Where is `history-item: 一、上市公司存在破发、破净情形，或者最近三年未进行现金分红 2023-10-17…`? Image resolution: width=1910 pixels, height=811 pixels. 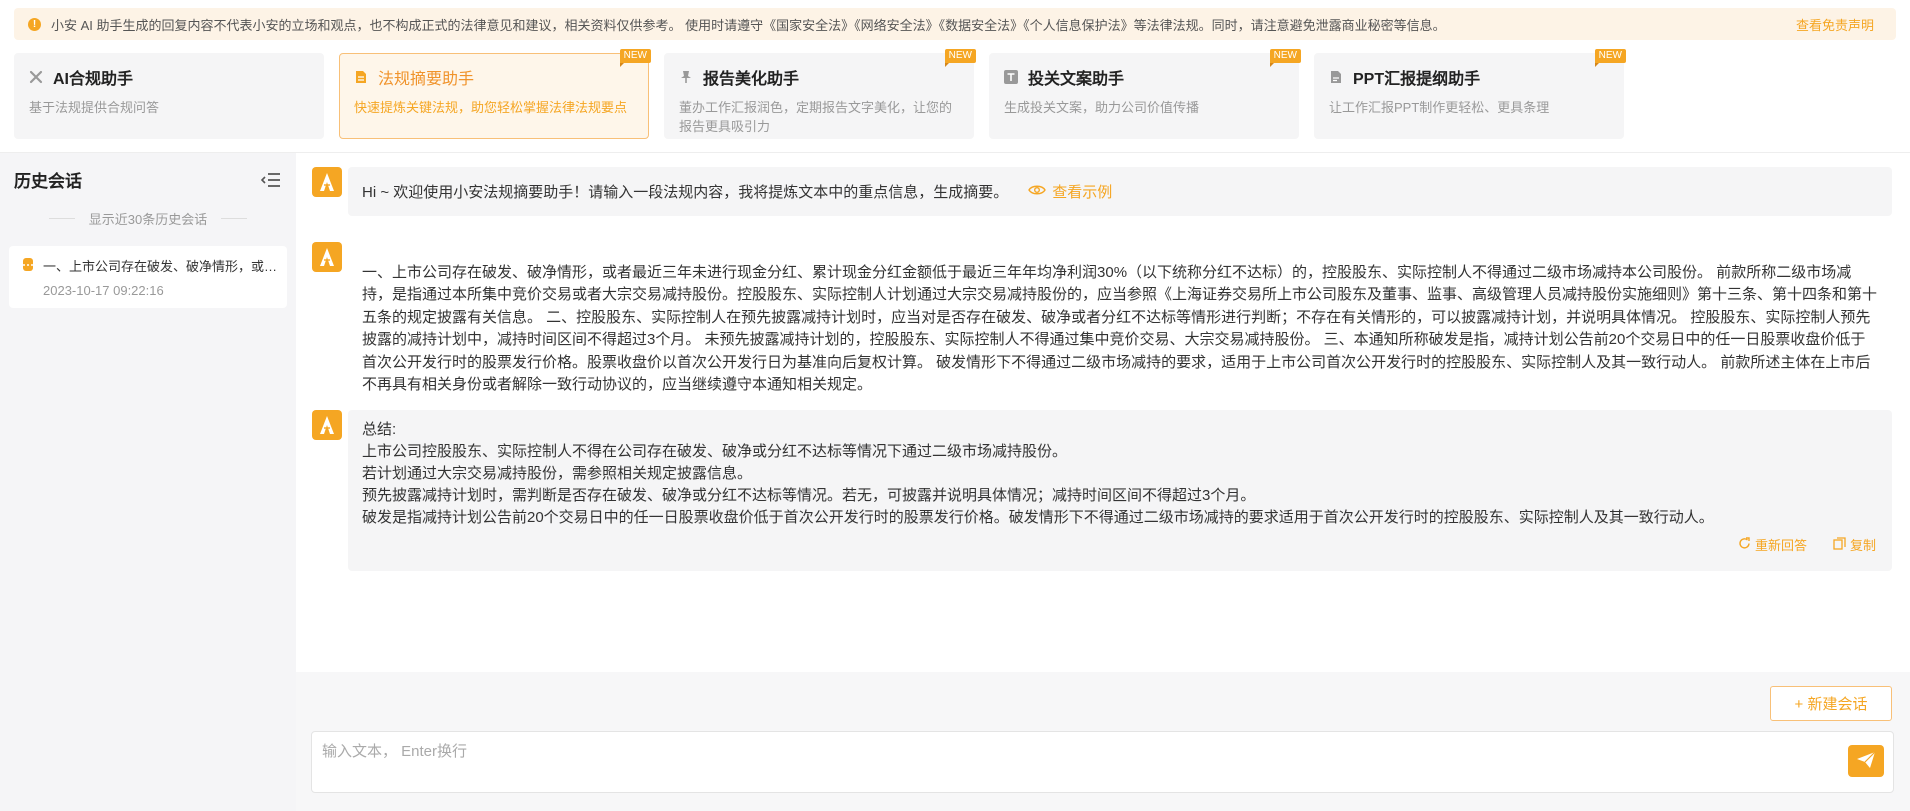 history-item: 一、上市公司存在破发、破净情形，或者最近三年未进行现金分红 2023-10-17… is located at coordinates (148, 277).